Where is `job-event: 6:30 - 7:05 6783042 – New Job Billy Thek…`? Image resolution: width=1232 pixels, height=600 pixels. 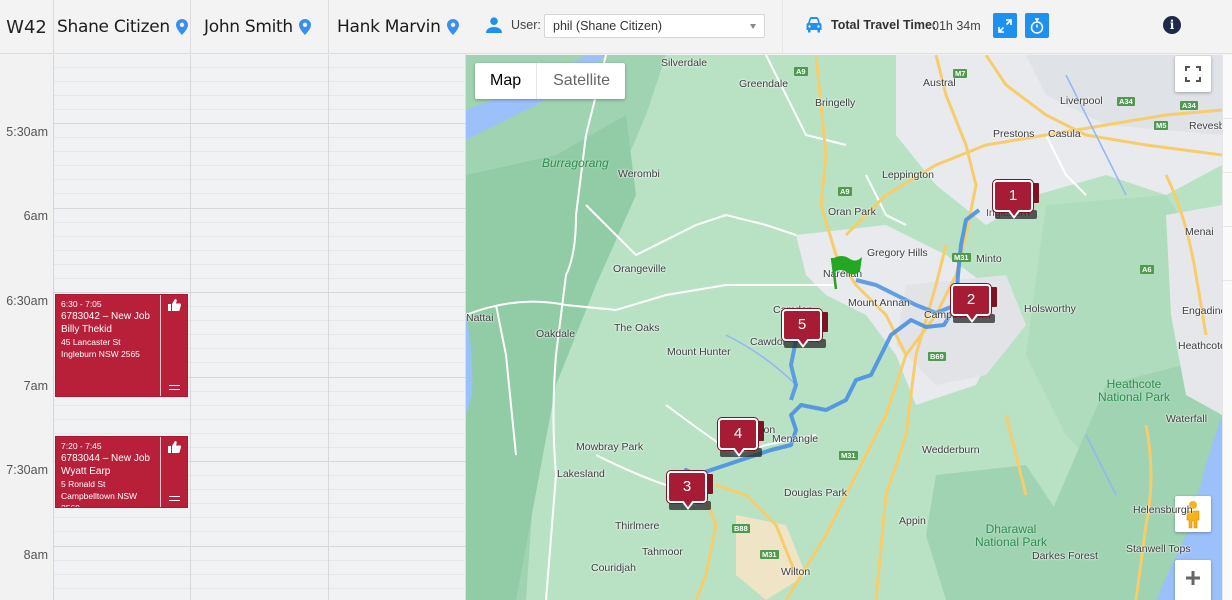 job-event: 6:30 - 7:05 6783042 – New Job Billy Thek… is located at coordinates (121, 345).